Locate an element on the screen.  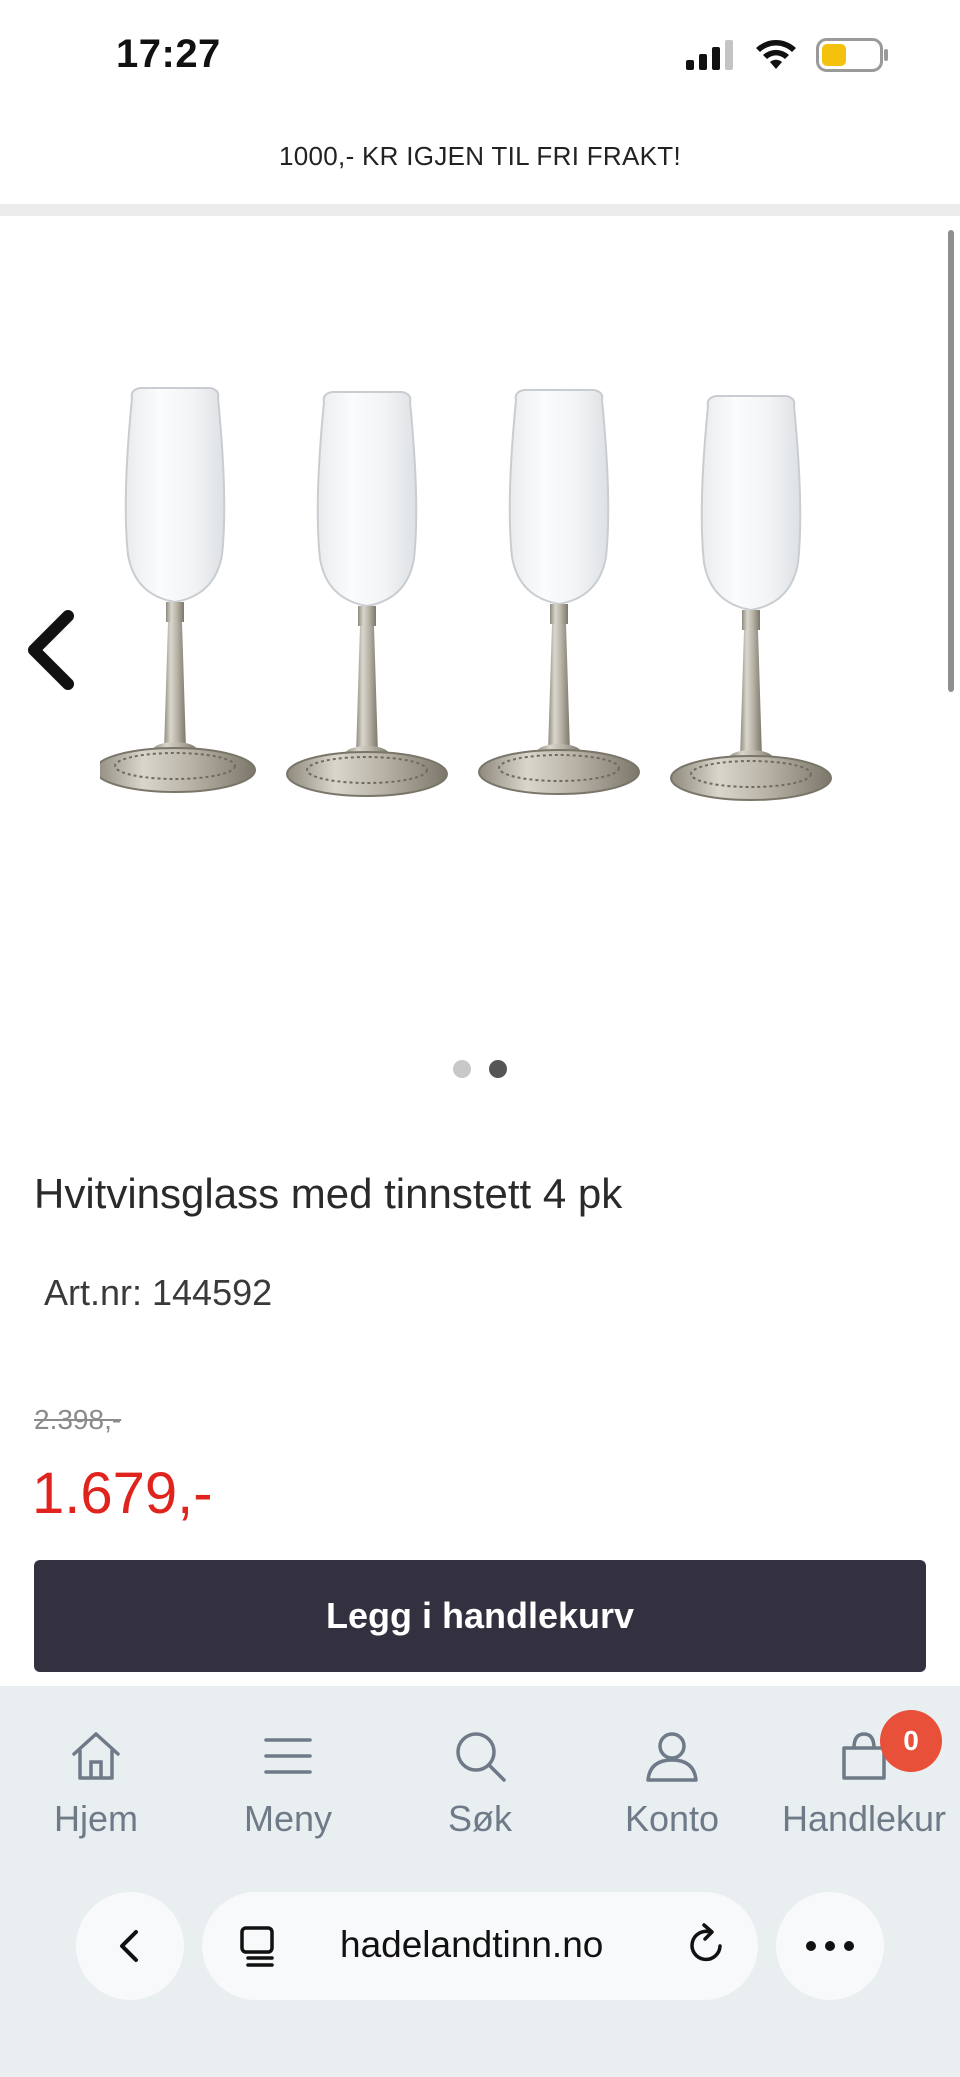
status-time: 17:27 is located at coordinates (168, 54).